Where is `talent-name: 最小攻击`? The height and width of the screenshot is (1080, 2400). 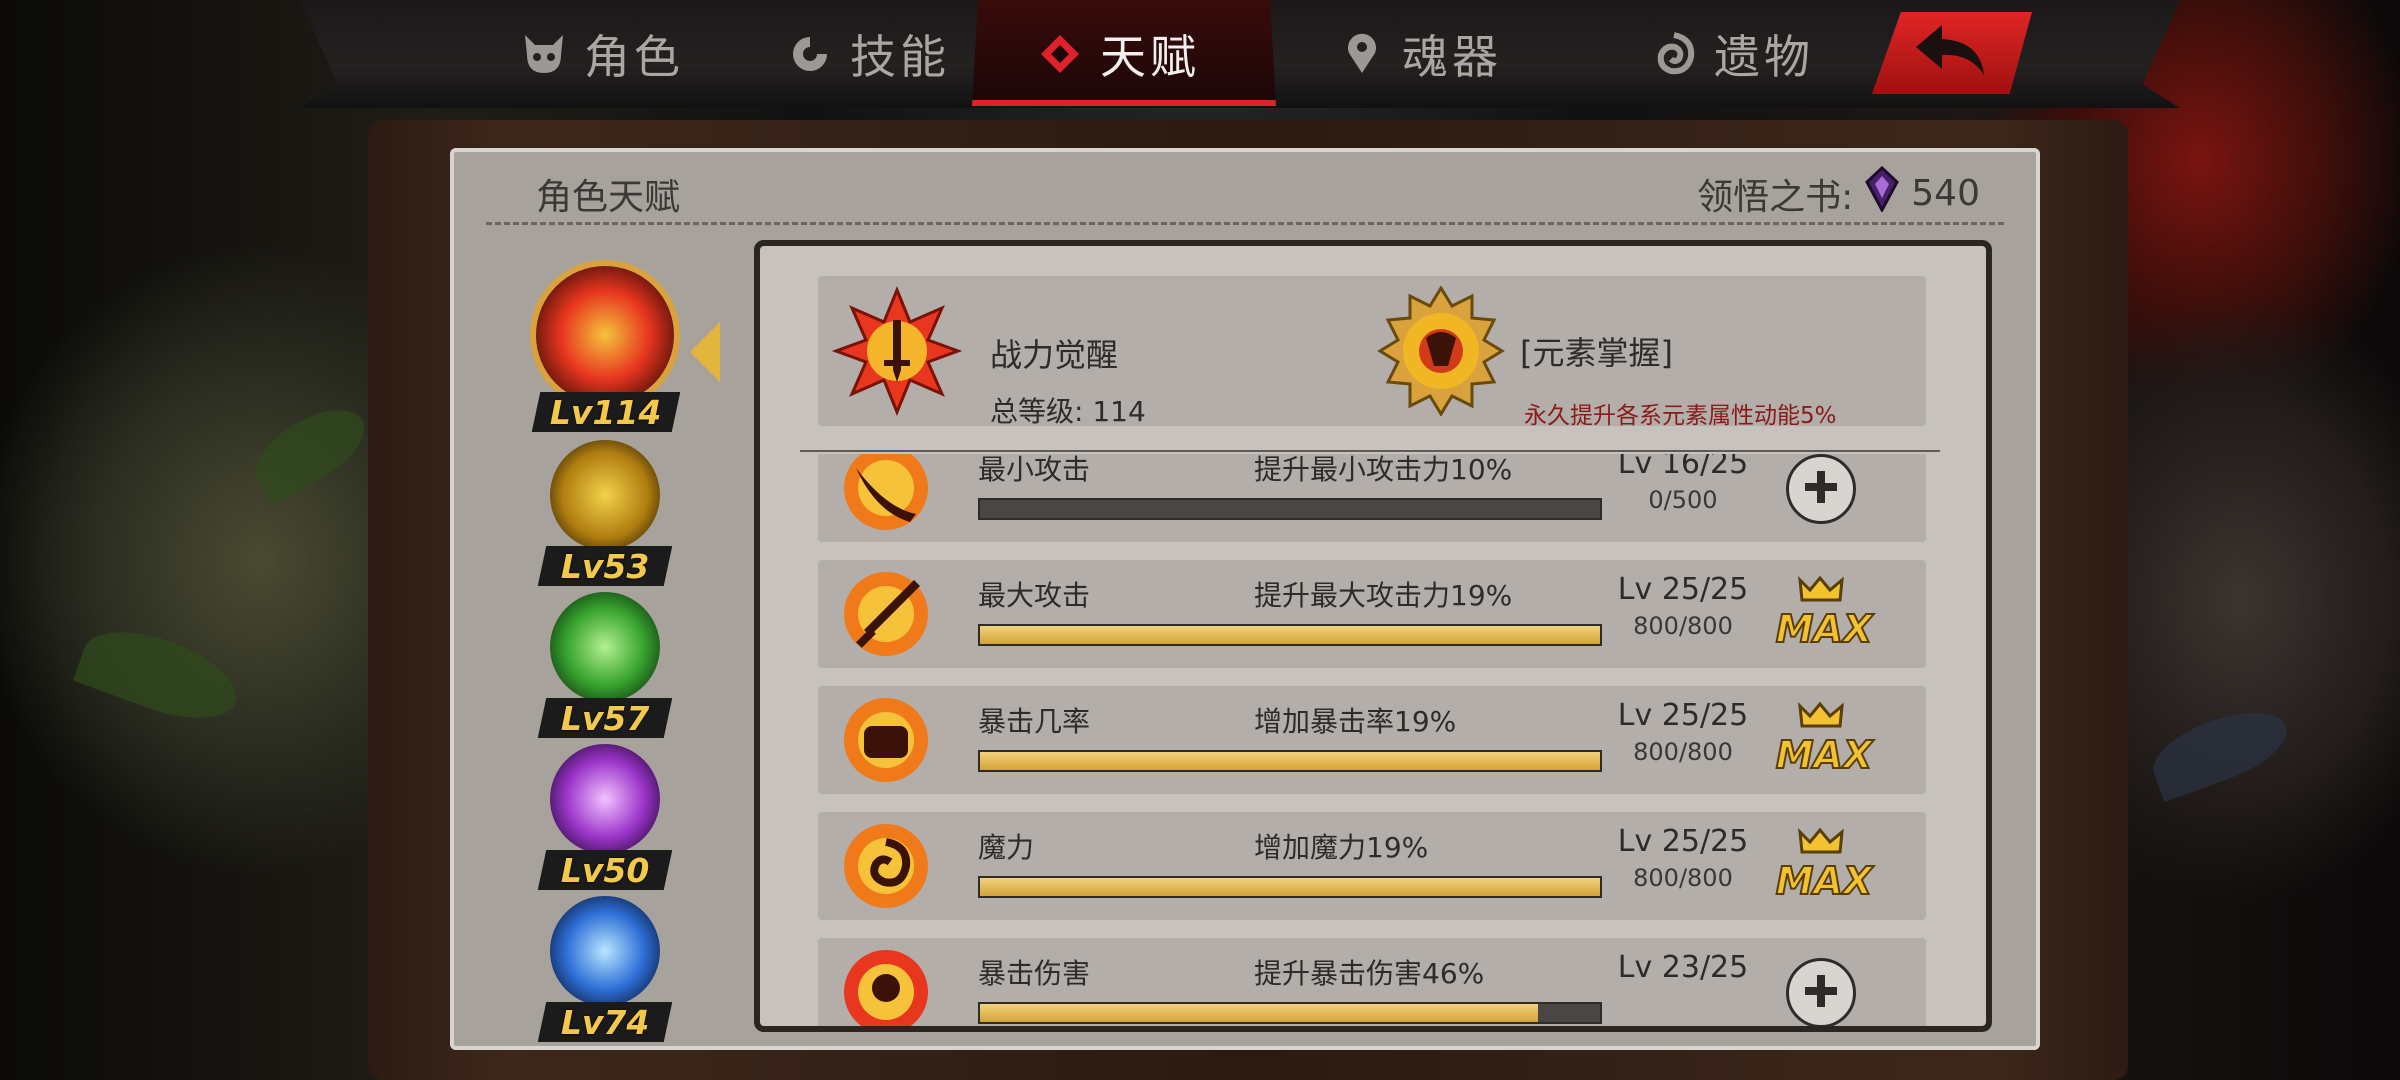
talent-name: 最小攻击 is located at coordinates (1034, 470).